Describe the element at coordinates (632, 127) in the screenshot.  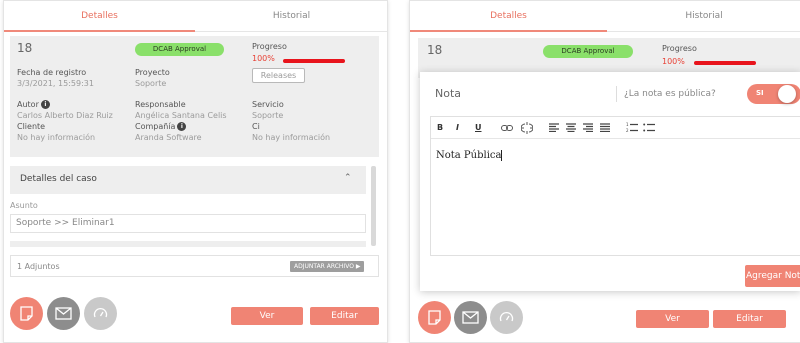
I see `ordered-list-icon: 12` at that location.